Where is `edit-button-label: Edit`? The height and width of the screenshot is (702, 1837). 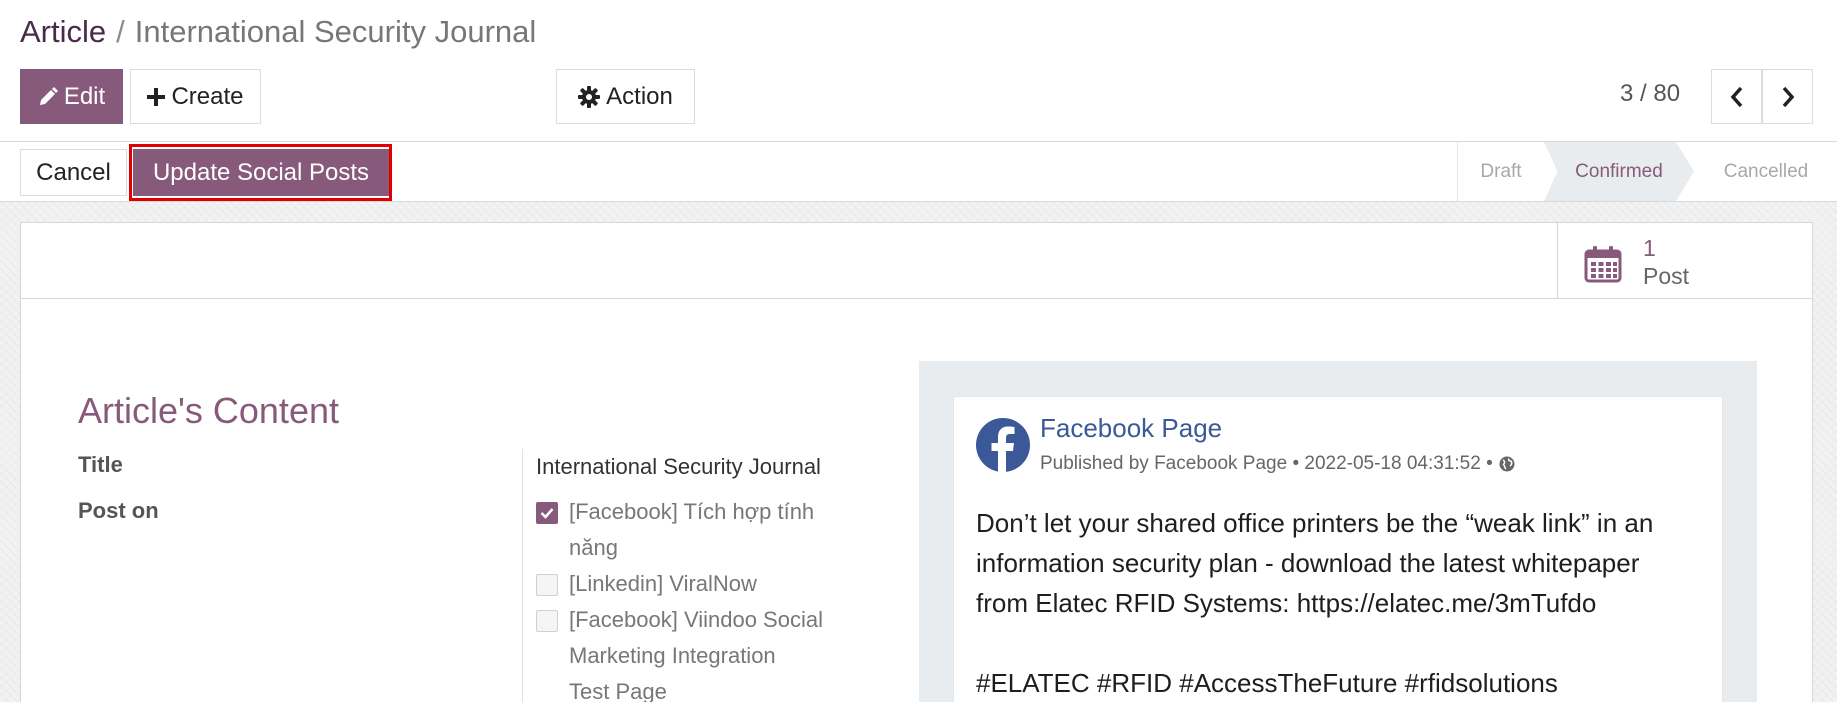
edit-button-label: Edit is located at coordinates (84, 96).